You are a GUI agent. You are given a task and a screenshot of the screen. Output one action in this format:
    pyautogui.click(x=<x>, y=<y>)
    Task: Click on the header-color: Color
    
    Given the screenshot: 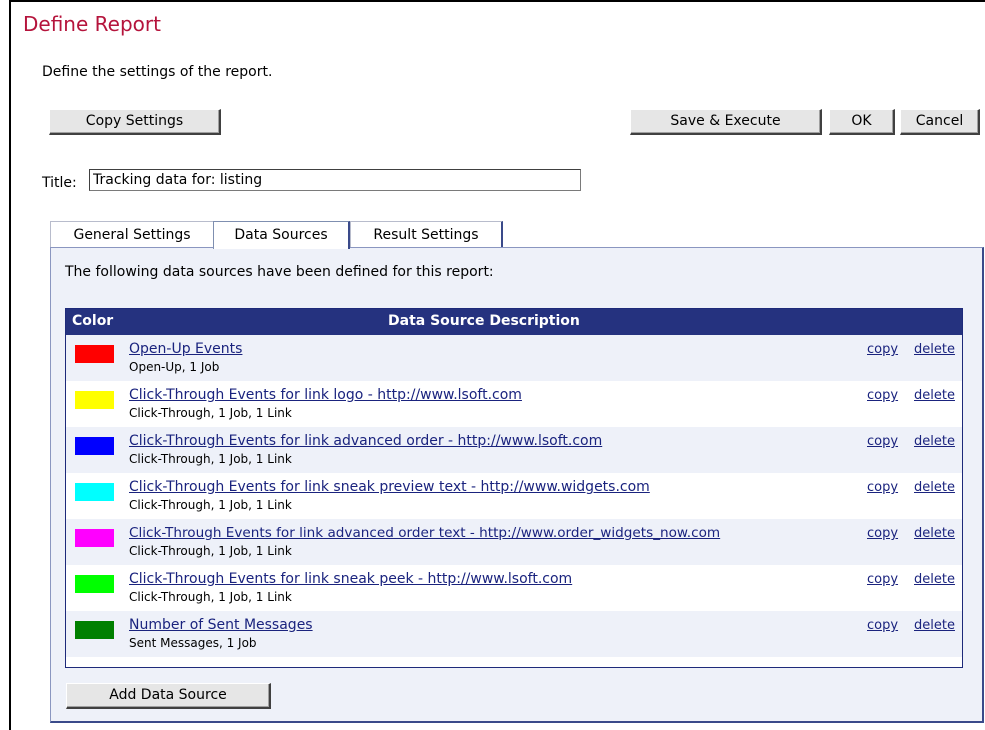 What is the action you would take?
    pyautogui.click(x=93, y=321)
    